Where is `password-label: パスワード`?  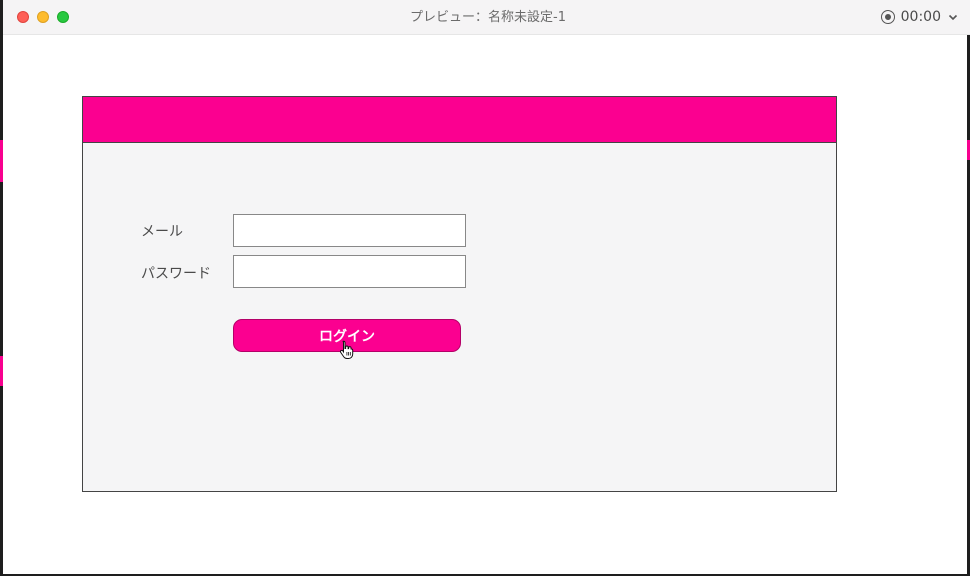 password-label: パスワード is located at coordinates (176, 274).